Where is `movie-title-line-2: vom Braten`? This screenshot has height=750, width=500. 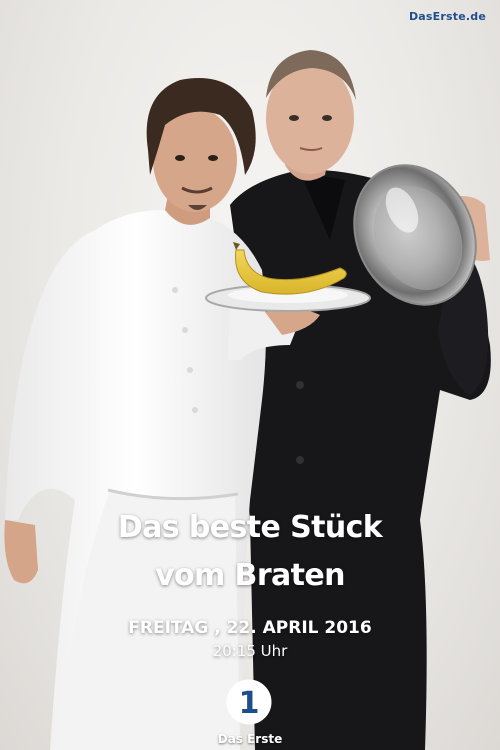 movie-title-line-2: vom Braten is located at coordinates (250, 575).